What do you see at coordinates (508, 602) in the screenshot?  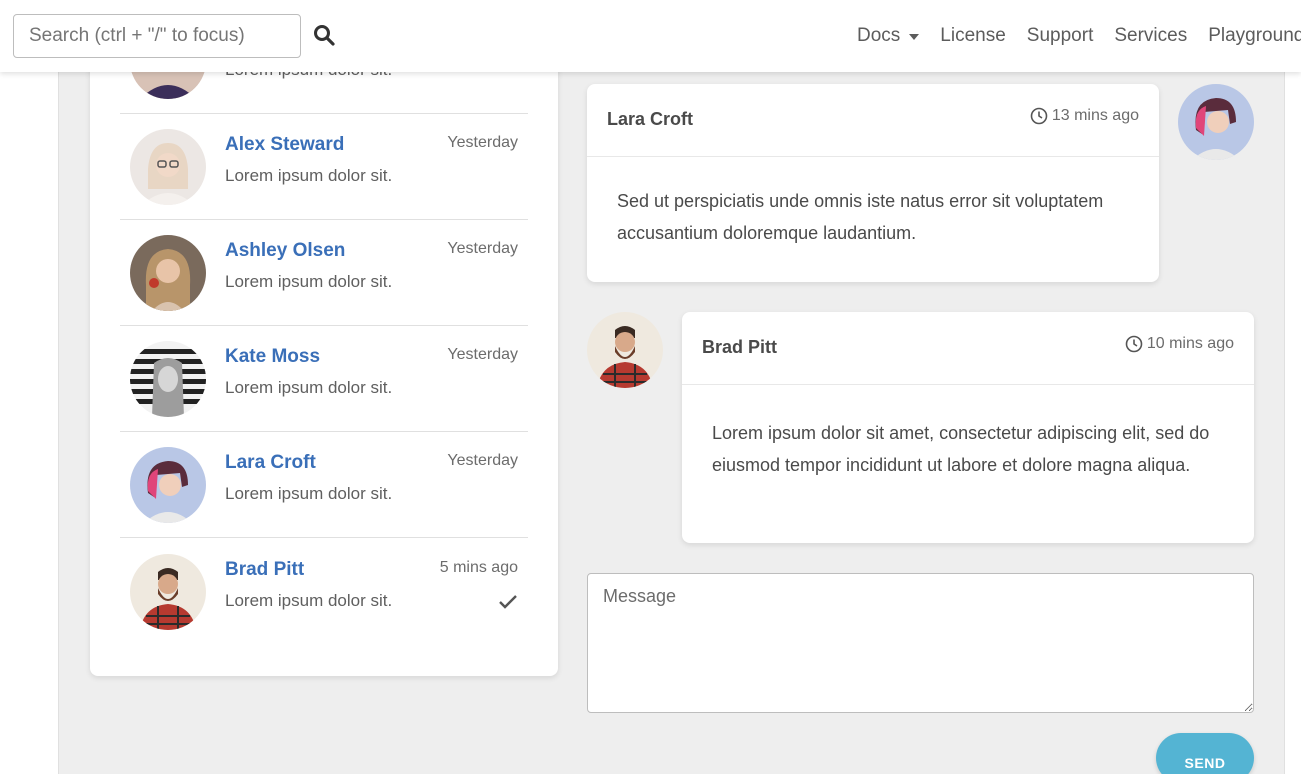 I see `check-icon` at bounding box center [508, 602].